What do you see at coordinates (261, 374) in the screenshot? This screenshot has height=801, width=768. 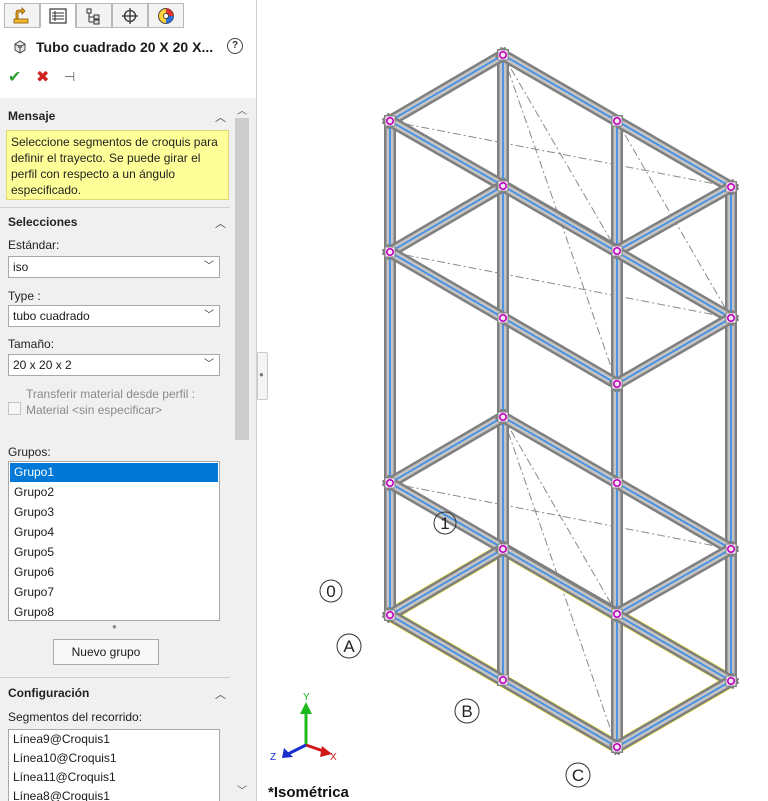 I see `grip-icon: ●` at bounding box center [261, 374].